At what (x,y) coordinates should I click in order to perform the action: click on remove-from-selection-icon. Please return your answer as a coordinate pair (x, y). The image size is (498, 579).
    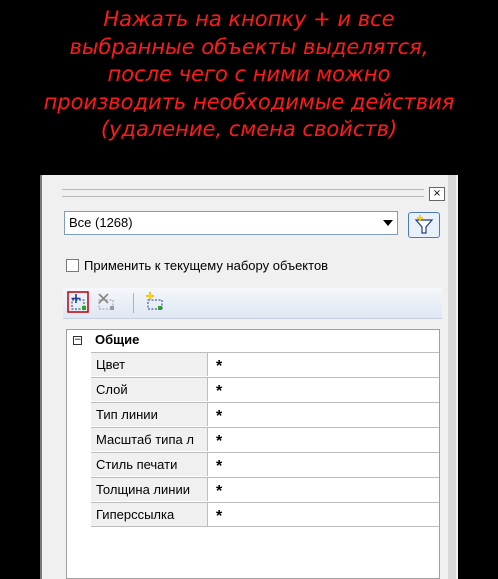
    Looking at the image, I should click on (106, 301).